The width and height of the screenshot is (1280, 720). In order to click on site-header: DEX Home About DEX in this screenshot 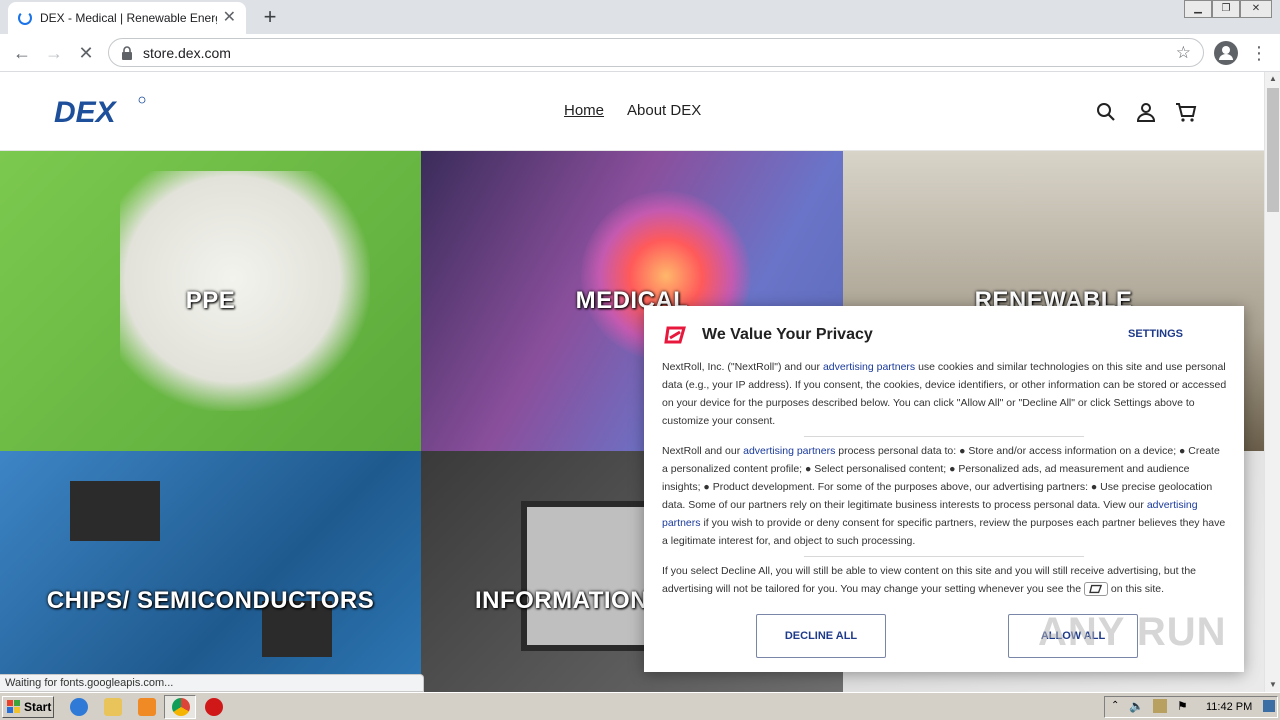, I will do `click(632, 111)`.